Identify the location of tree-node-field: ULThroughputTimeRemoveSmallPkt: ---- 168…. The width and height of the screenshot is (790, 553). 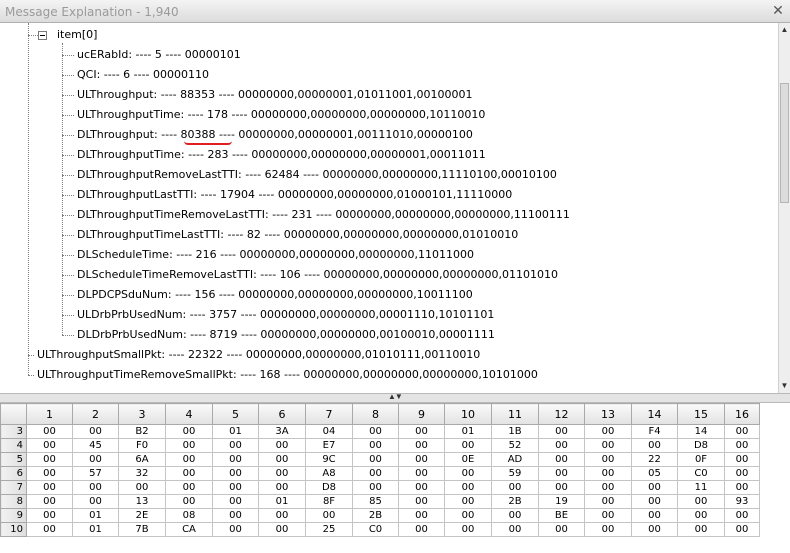
(287, 375).